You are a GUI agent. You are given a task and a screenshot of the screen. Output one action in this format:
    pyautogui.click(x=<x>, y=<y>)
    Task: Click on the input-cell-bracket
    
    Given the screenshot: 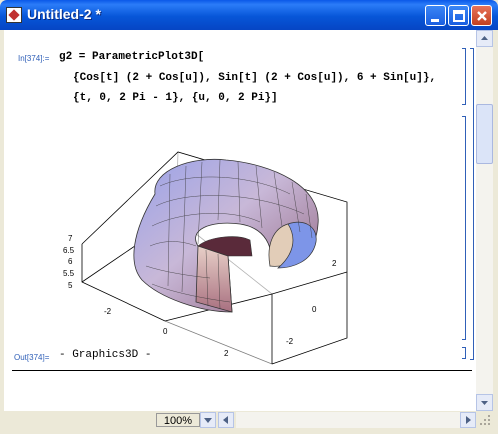 What is the action you would take?
    pyautogui.click(x=464, y=76)
    